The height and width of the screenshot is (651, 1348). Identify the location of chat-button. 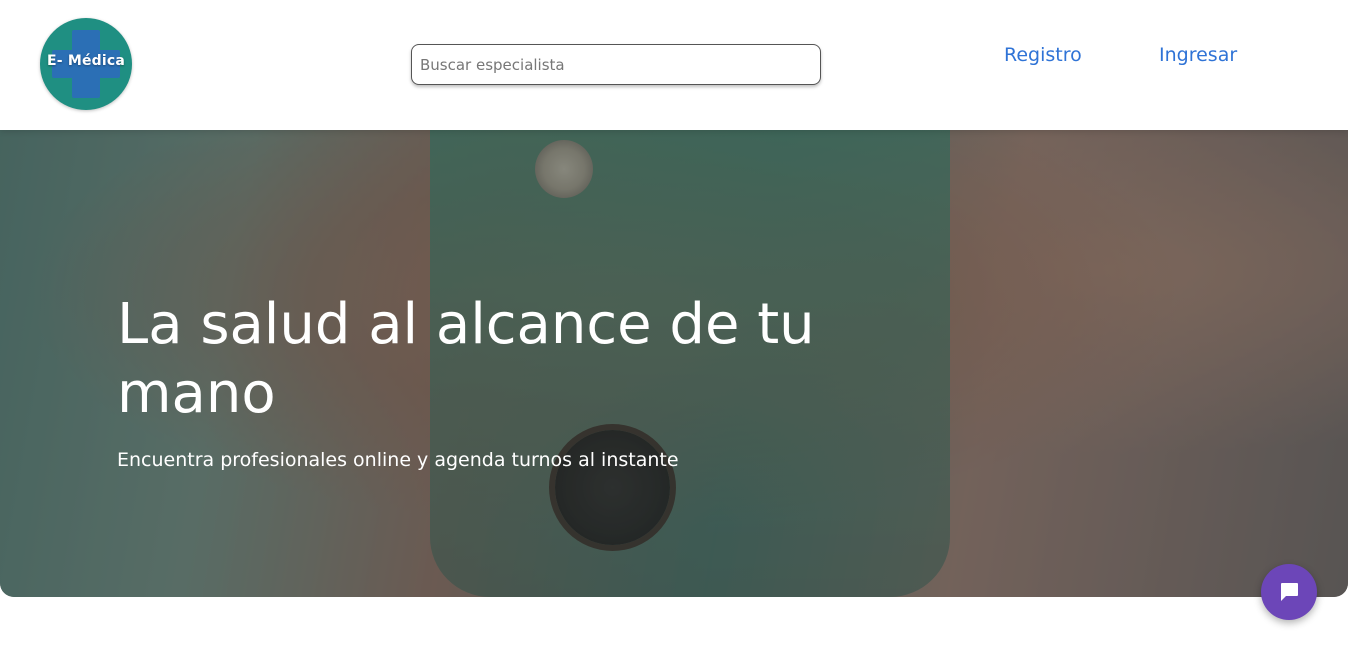
(1289, 592).